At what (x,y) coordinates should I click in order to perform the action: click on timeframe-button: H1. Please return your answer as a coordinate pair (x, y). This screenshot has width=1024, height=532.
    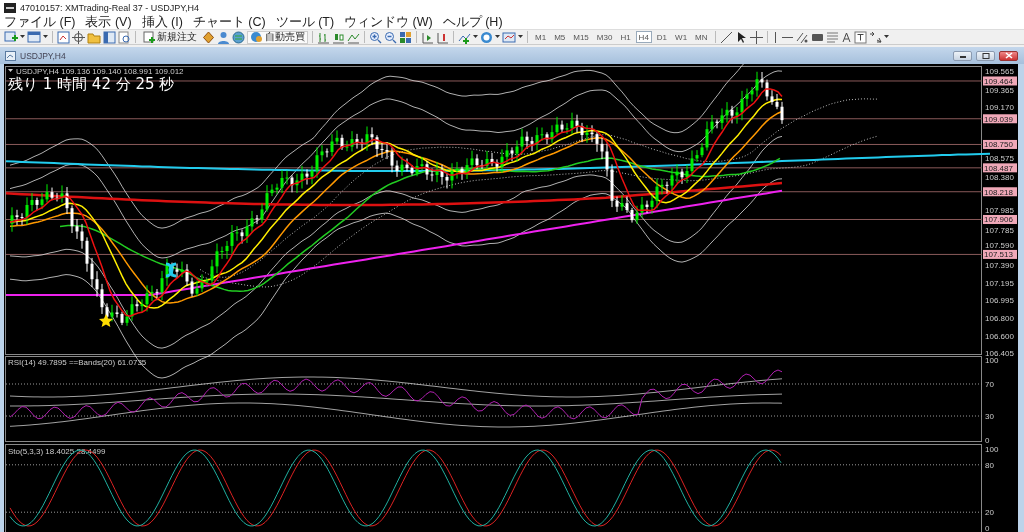
    Looking at the image, I should click on (625, 37).